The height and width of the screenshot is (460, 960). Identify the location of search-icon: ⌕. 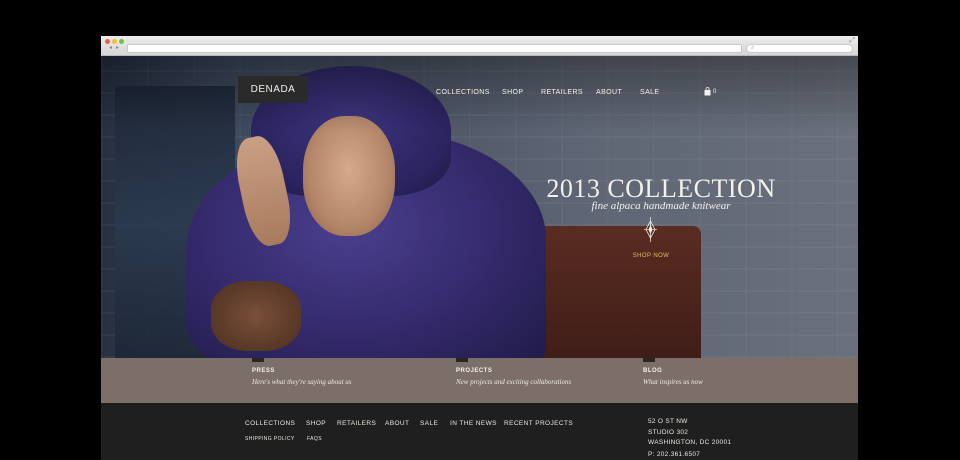
(753, 48).